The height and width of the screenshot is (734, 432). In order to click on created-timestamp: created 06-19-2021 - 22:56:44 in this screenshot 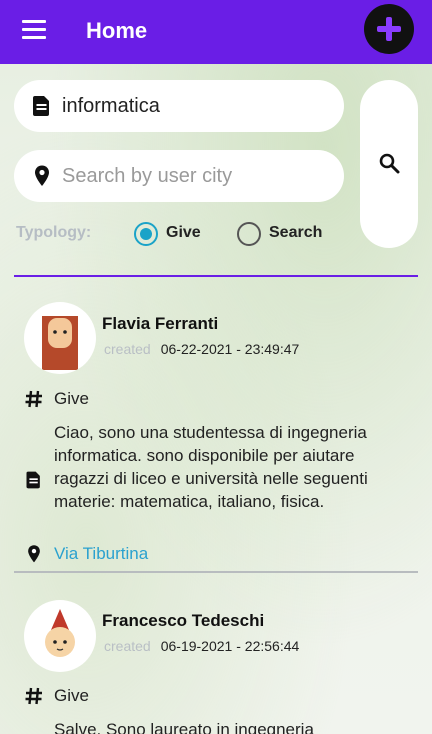, I will do `click(202, 646)`.